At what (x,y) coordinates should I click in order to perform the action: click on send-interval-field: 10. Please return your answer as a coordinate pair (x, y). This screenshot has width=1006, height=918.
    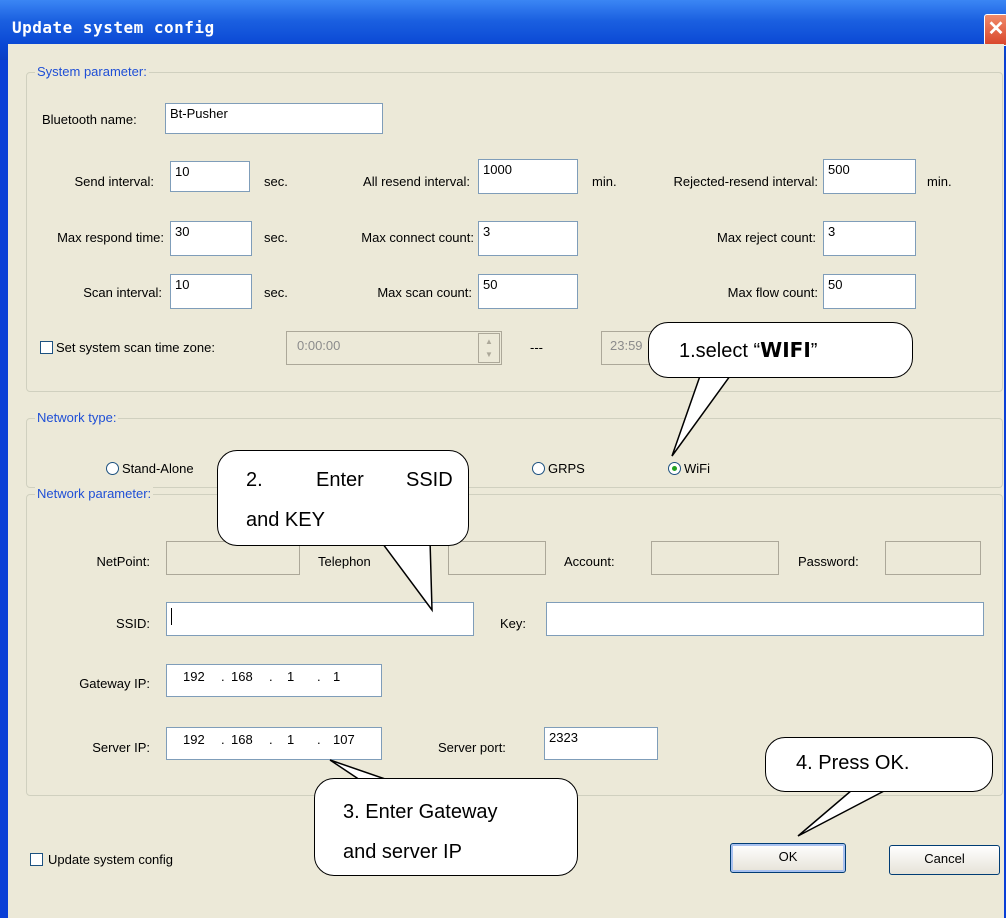
    Looking at the image, I should click on (210, 176).